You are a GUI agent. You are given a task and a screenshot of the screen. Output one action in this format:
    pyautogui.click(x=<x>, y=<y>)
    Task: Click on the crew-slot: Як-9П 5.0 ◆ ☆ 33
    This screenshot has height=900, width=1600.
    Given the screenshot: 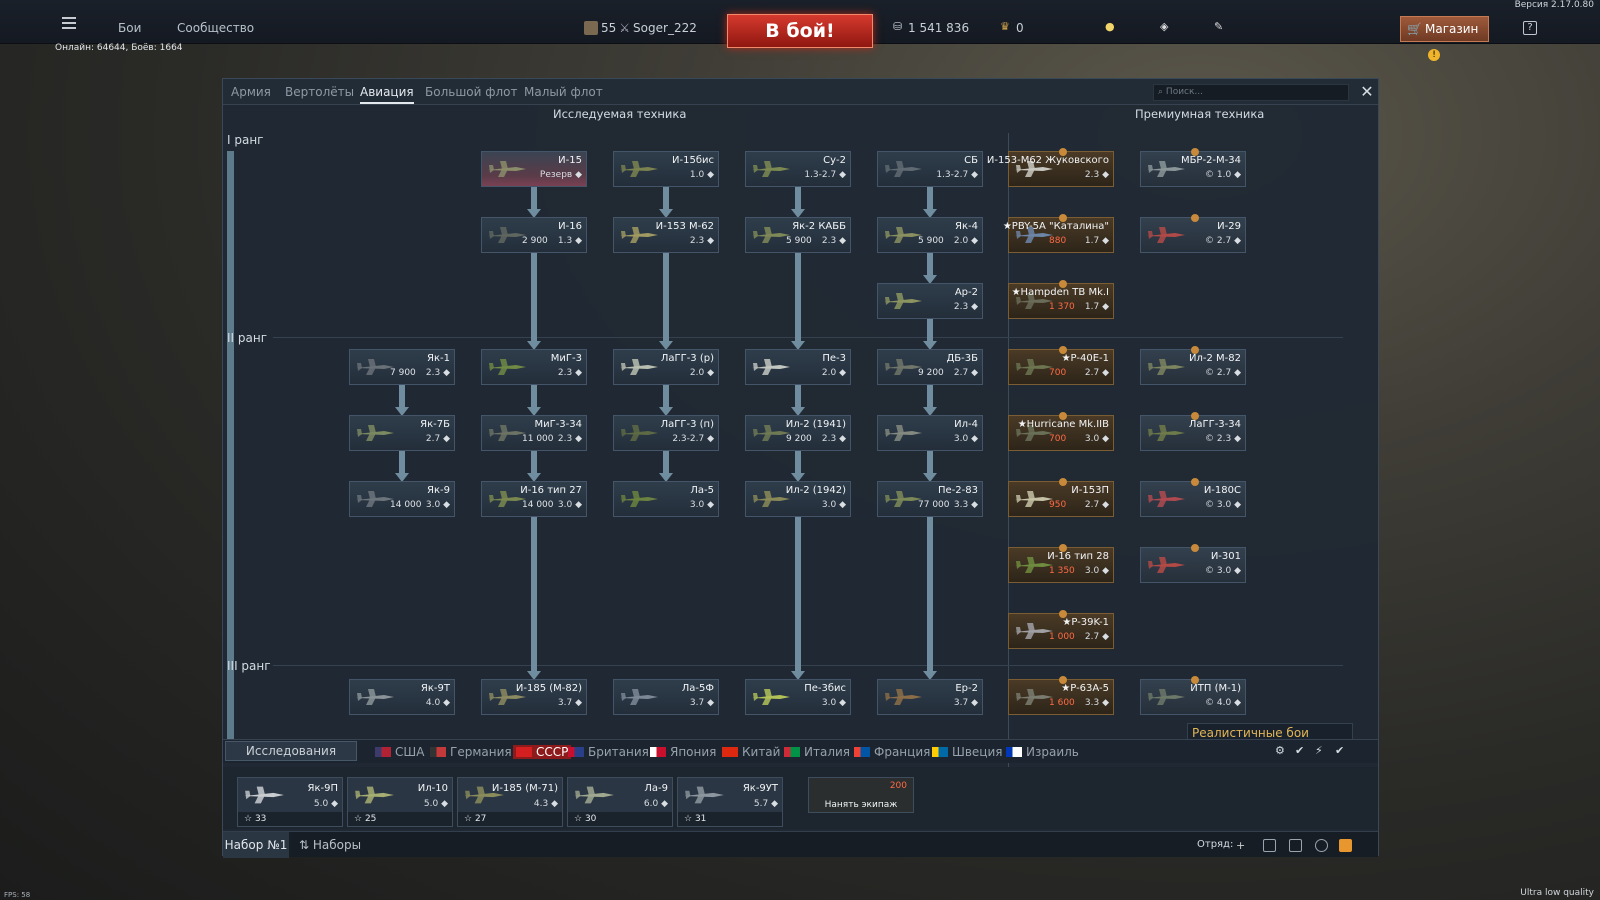 What is the action you would take?
    pyautogui.click(x=290, y=802)
    